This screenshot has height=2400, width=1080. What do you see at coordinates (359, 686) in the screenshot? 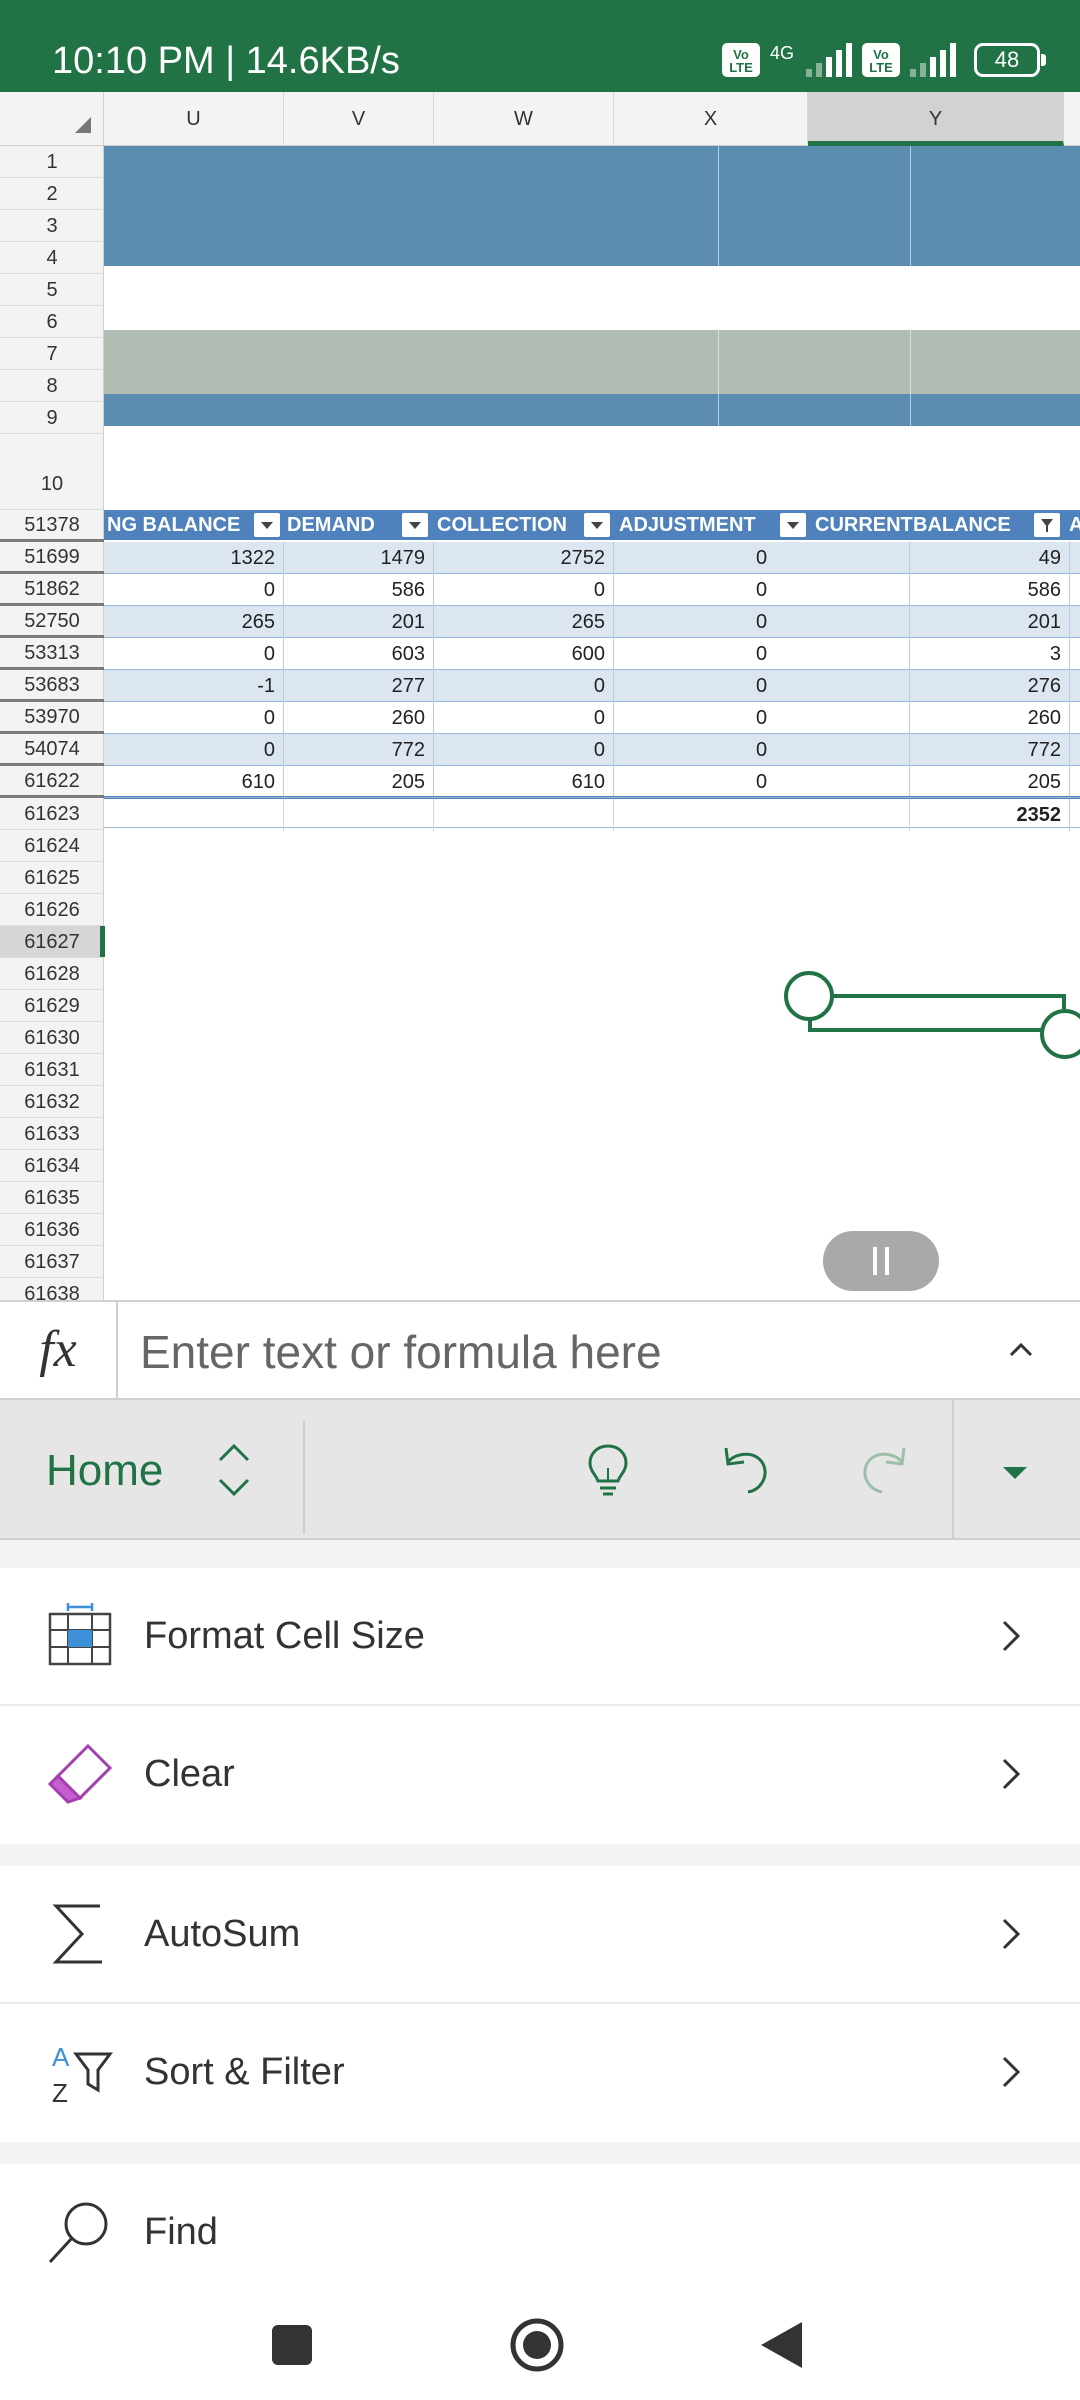
I see `table-cell: 277` at bounding box center [359, 686].